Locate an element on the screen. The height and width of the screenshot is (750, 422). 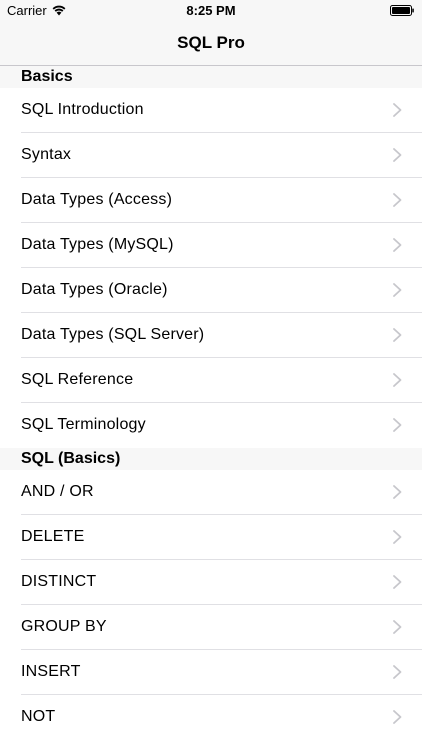
navigation-bar: SQL Pro is located at coordinates (211, 44).